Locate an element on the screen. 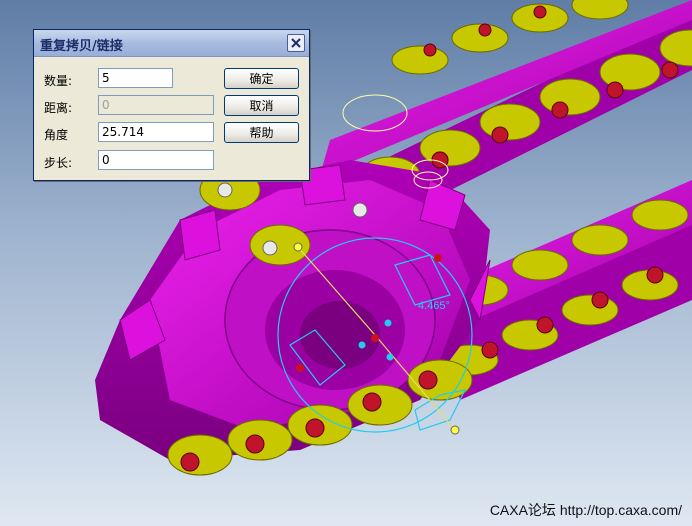 The image size is (692, 526). dialog-title: 重复拷贝/链接 is located at coordinates (81, 46).